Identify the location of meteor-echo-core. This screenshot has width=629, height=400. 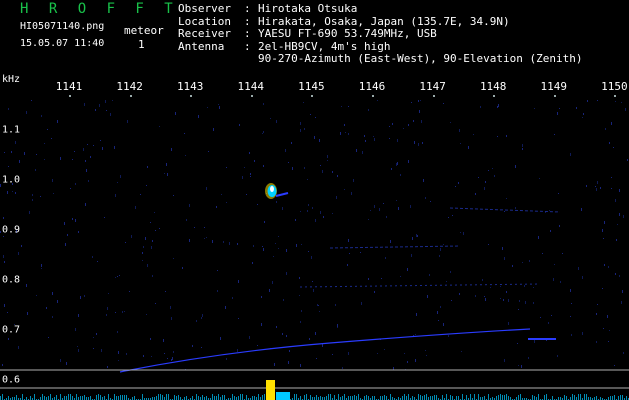
(272, 189).